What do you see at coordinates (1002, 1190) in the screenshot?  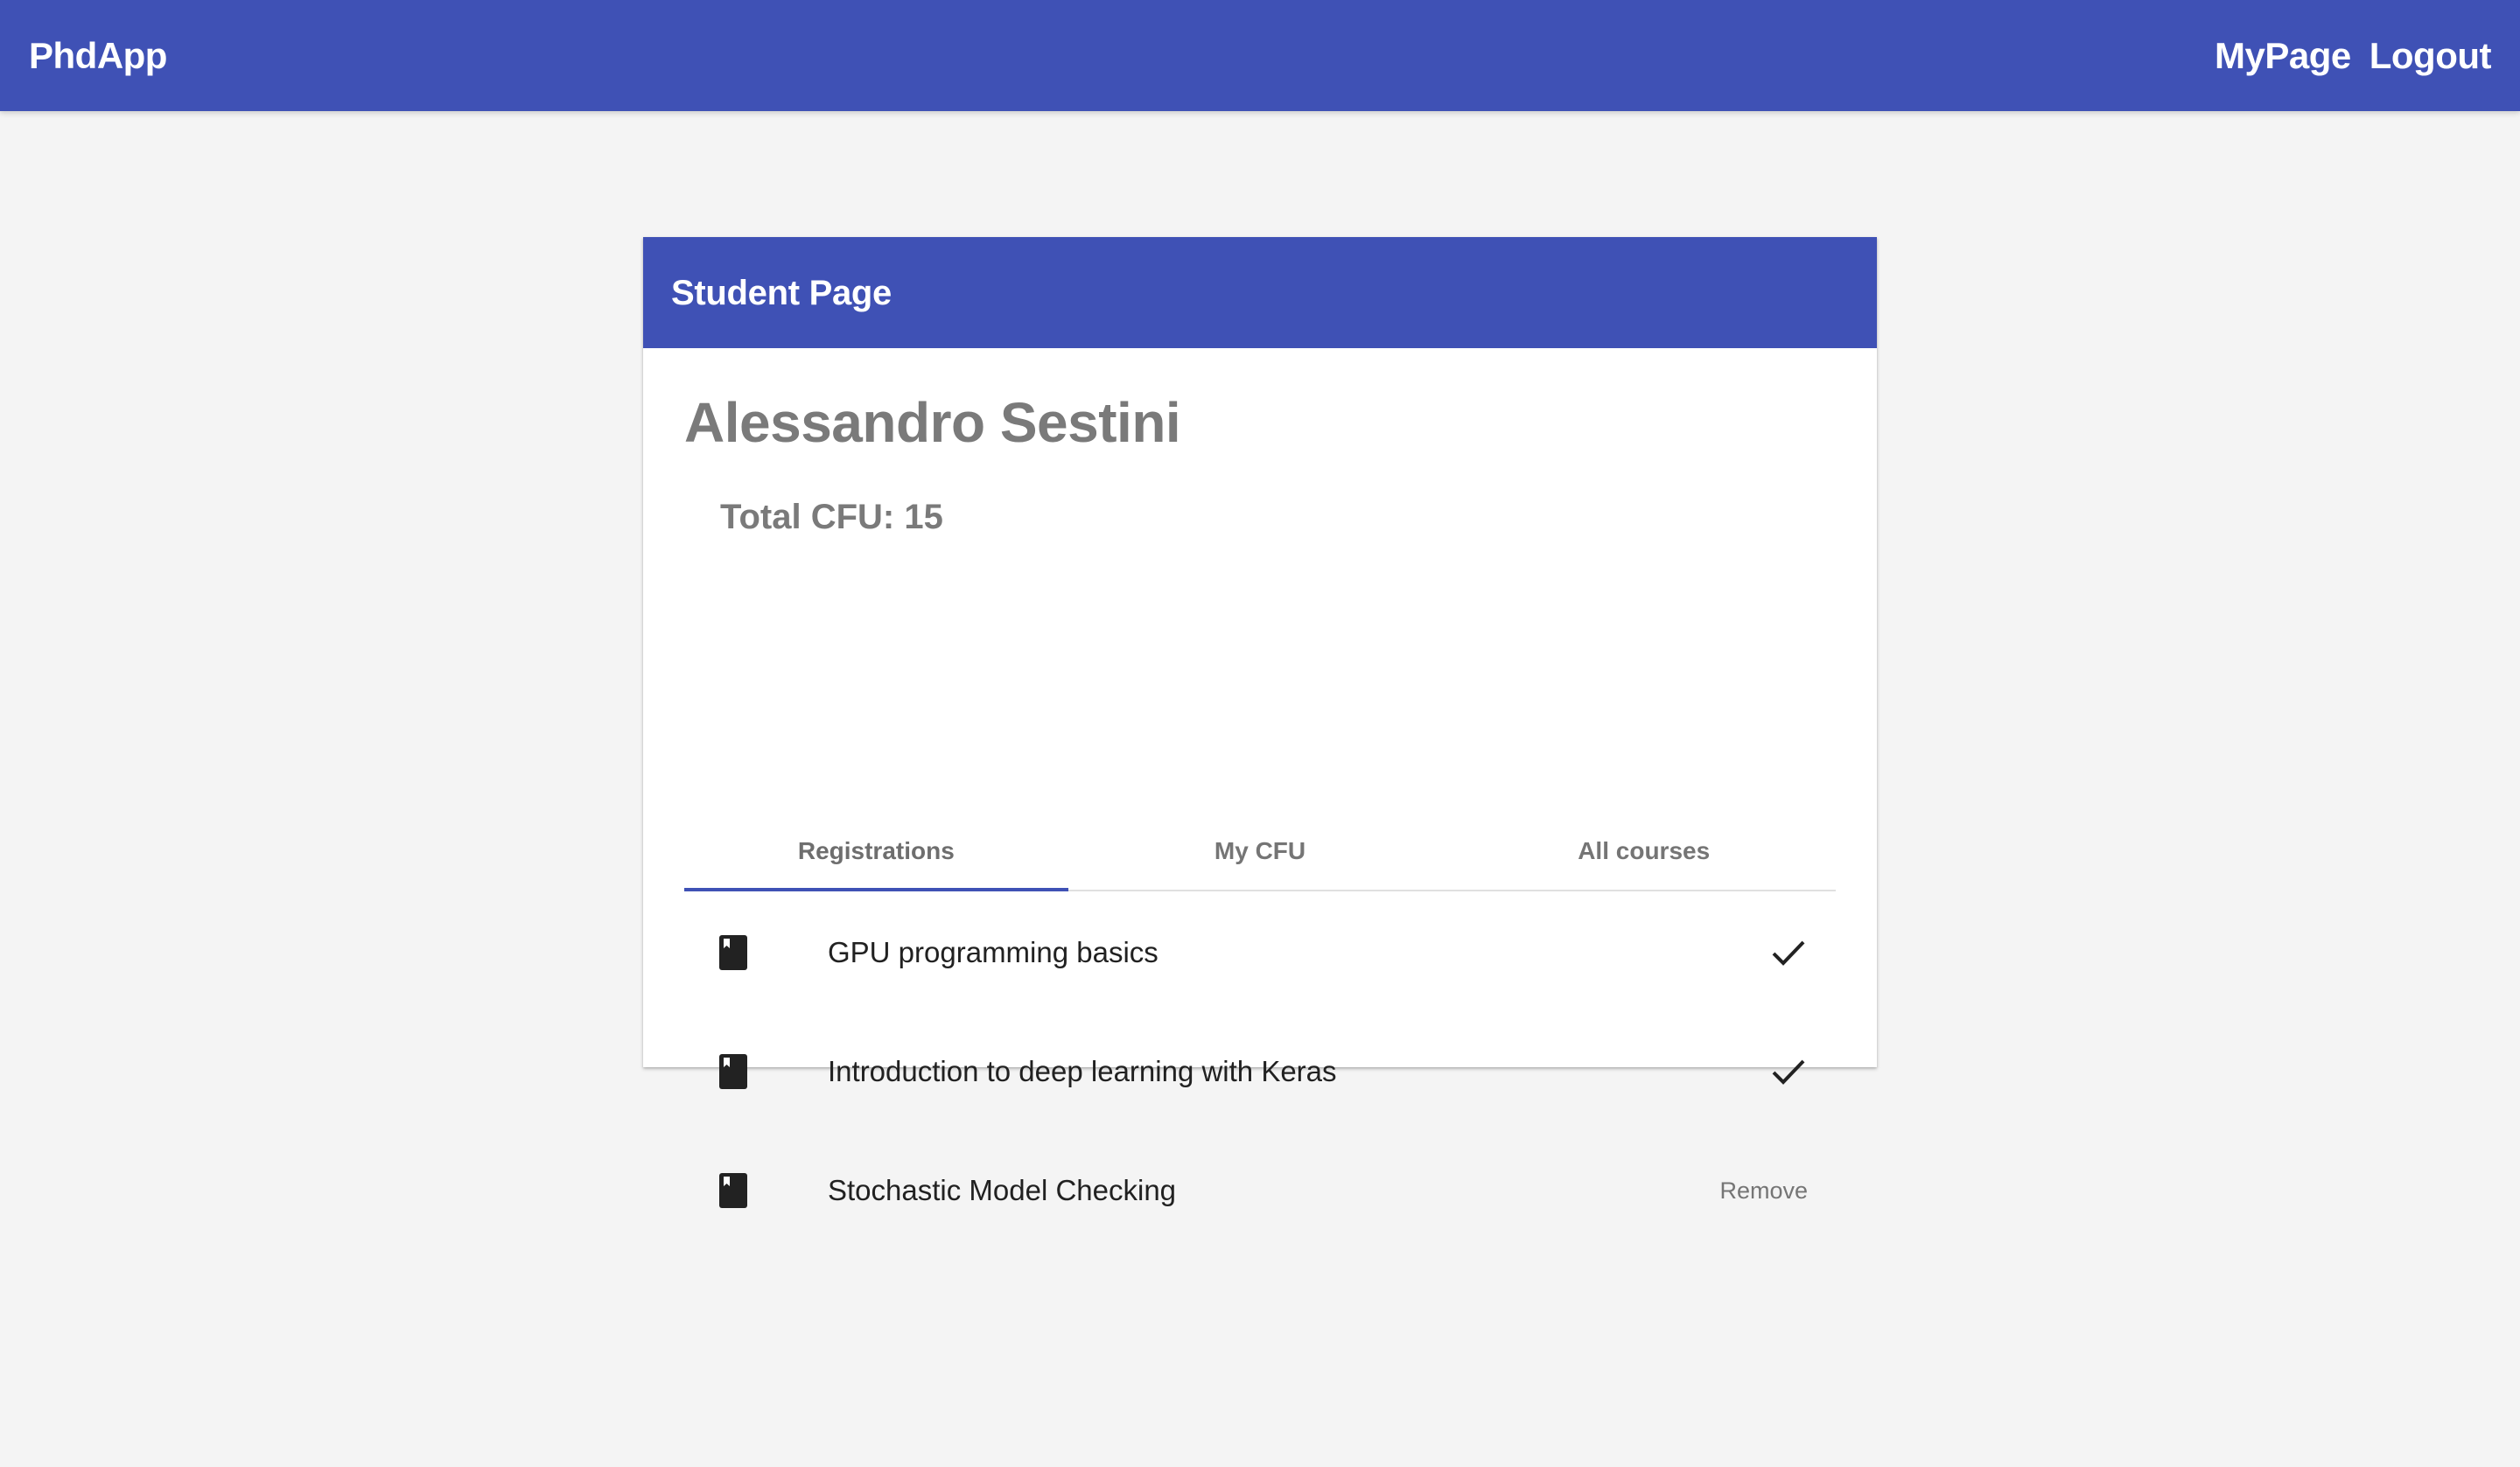 I see `course-name: Stochastic Model Checking` at bounding box center [1002, 1190].